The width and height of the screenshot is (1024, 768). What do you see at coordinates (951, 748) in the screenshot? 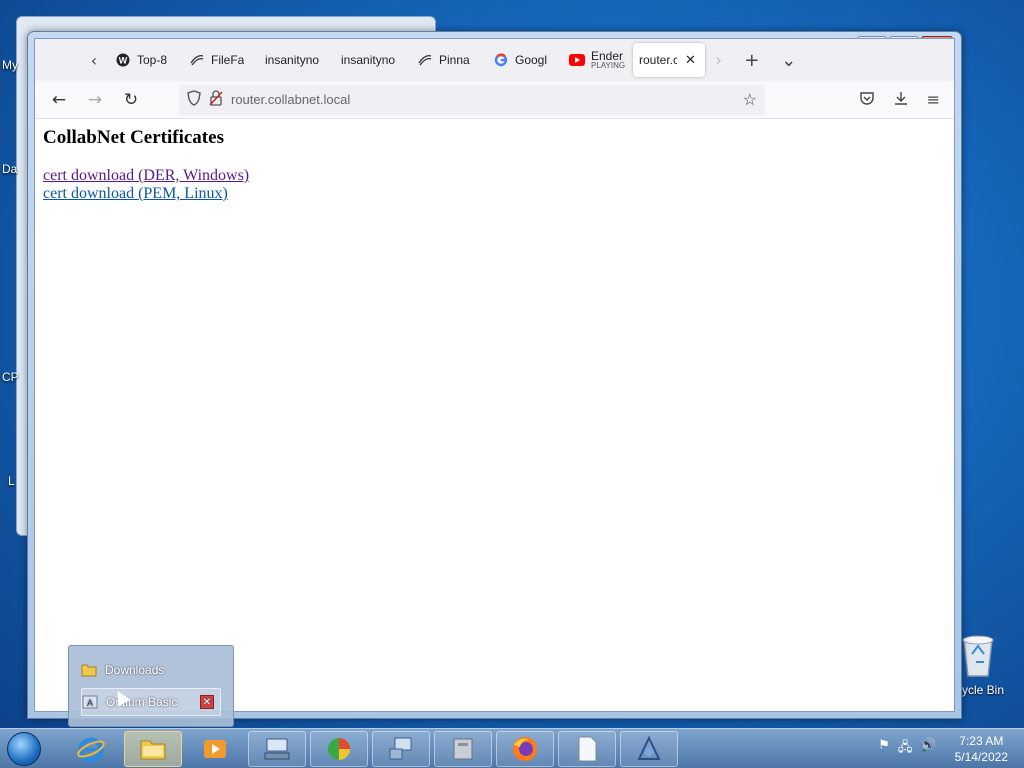
I see `system-tray: ⚑ 🖧 🔊 7:23 AM 5/14/2022` at bounding box center [951, 748].